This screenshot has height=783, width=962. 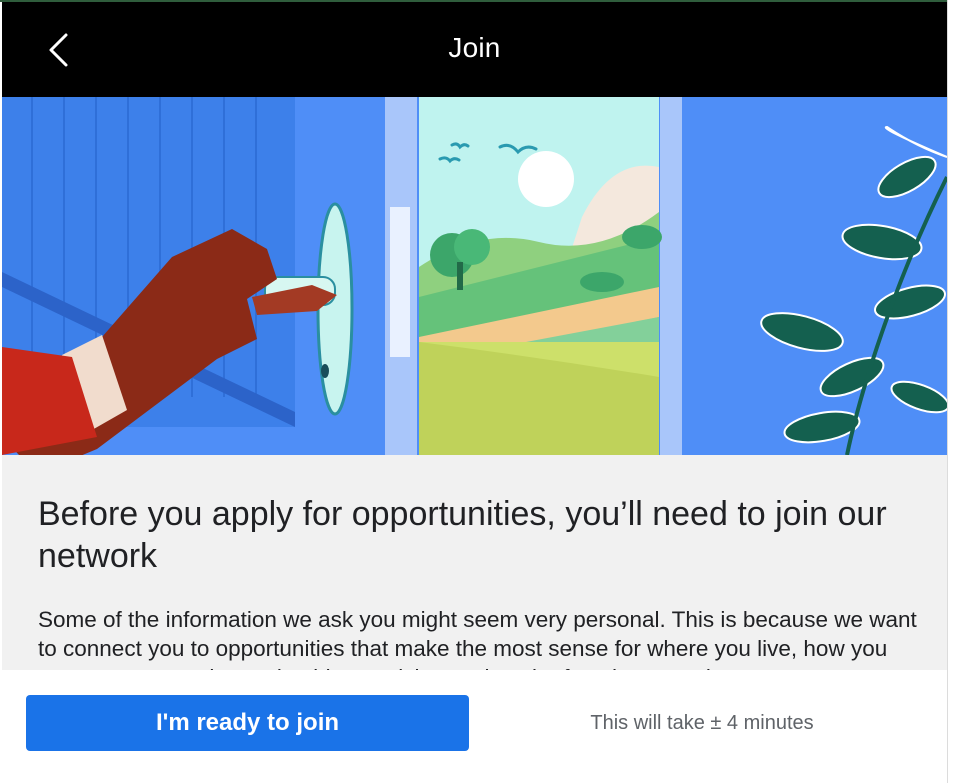 I want to click on ready-to-join-button: I'm ready to join, so click(x=247, y=723).